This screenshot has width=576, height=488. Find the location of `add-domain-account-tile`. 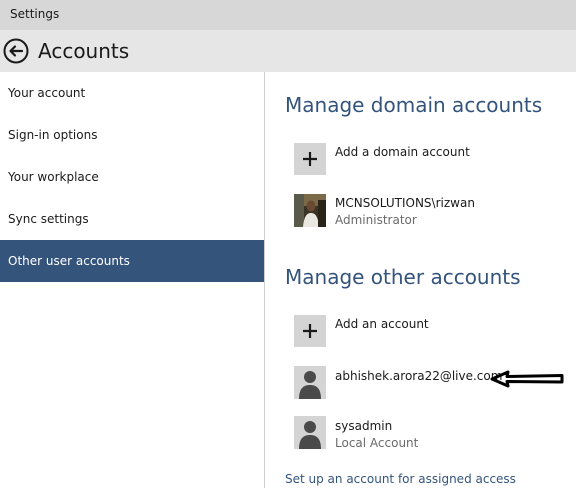

add-domain-account-tile is located at coordinates (310, 159).